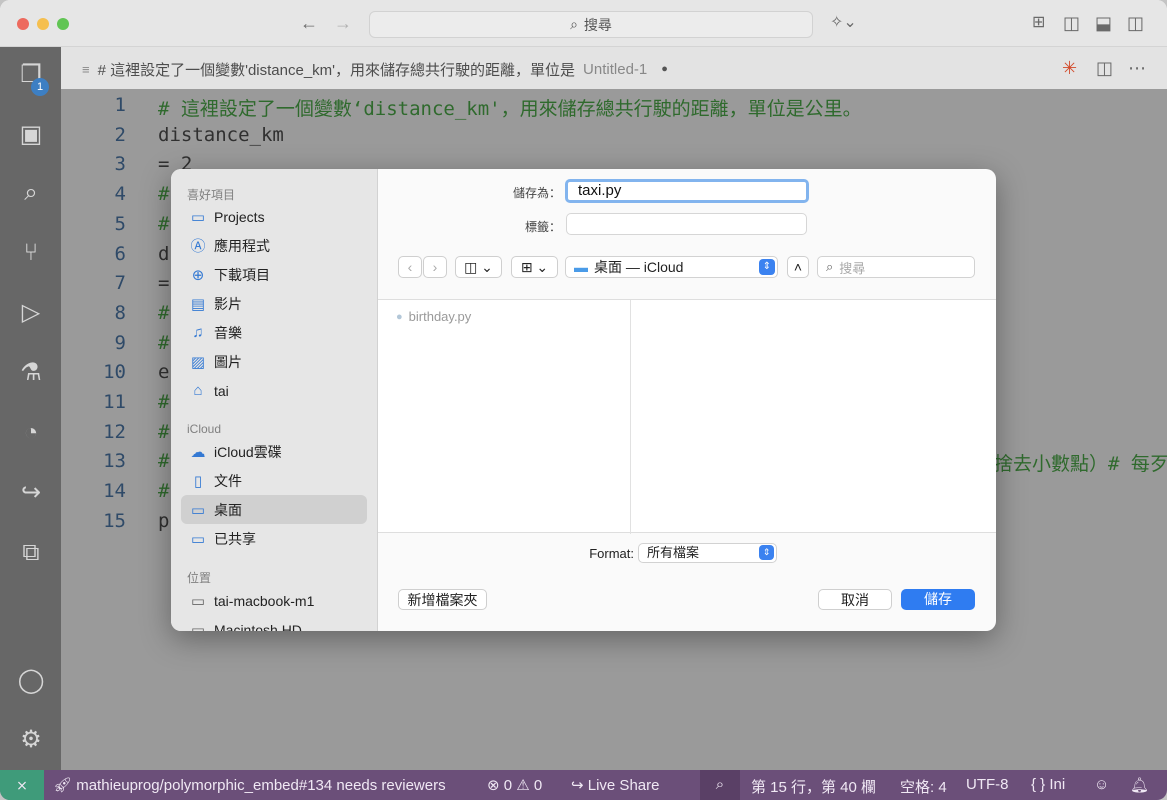  I want to click on toggle-primary-sidebar-icon: ◫, so click(1071, 23).